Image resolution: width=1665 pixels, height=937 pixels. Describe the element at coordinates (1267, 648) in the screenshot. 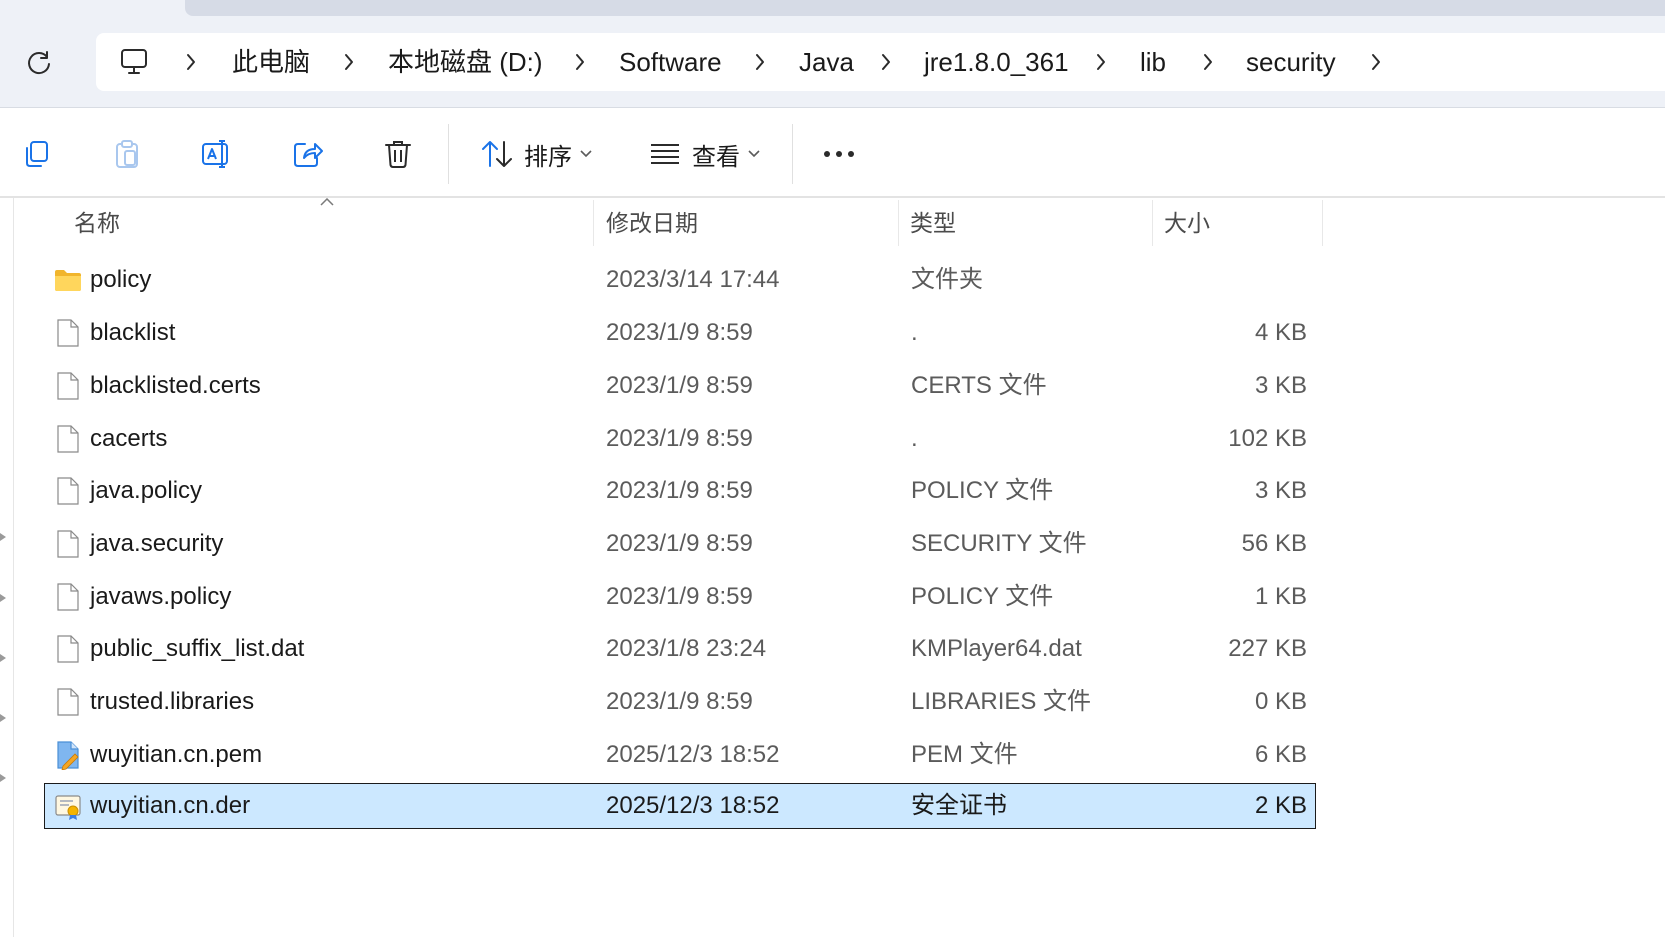

I see `file-size: 227 KB` at that location.